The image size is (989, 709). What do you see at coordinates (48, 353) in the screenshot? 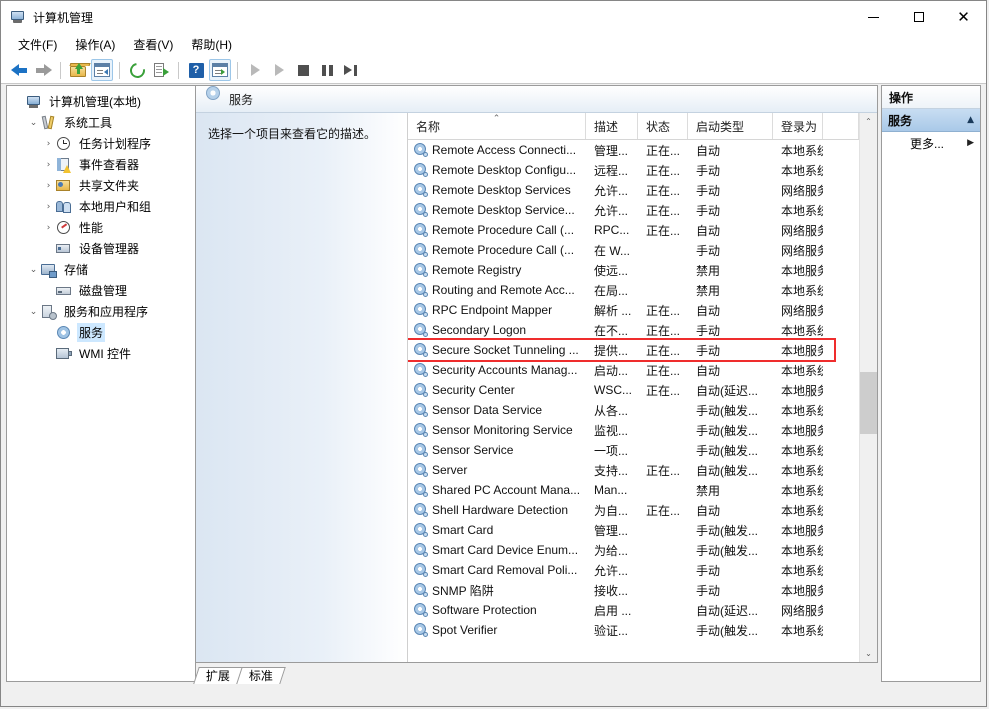
I see `twisty-placeholder` at bounding box center [48, 353].